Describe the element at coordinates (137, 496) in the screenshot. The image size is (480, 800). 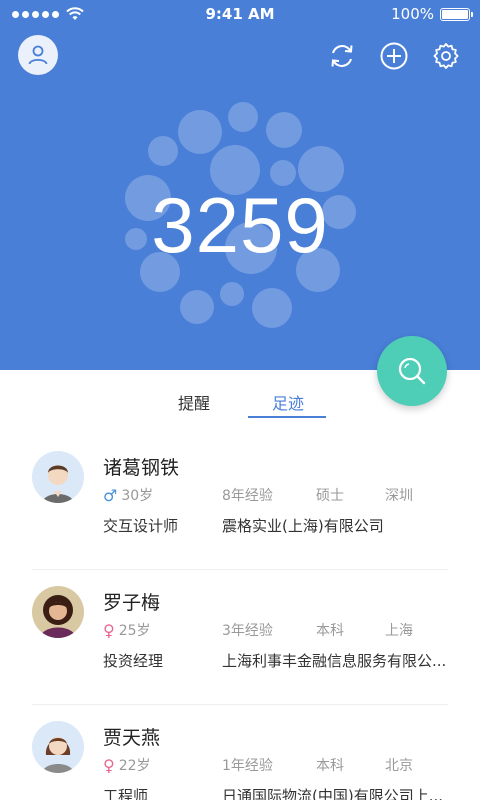
I see `age-text: 30岁` at that location.